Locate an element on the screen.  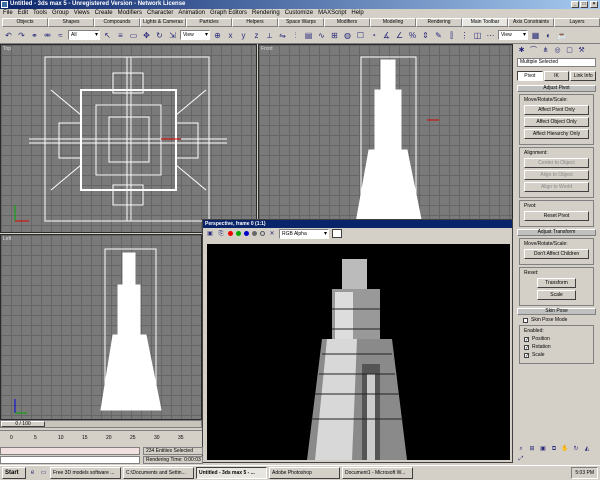
mirror-icon: ⇋ is located at coordinates (282, 35).